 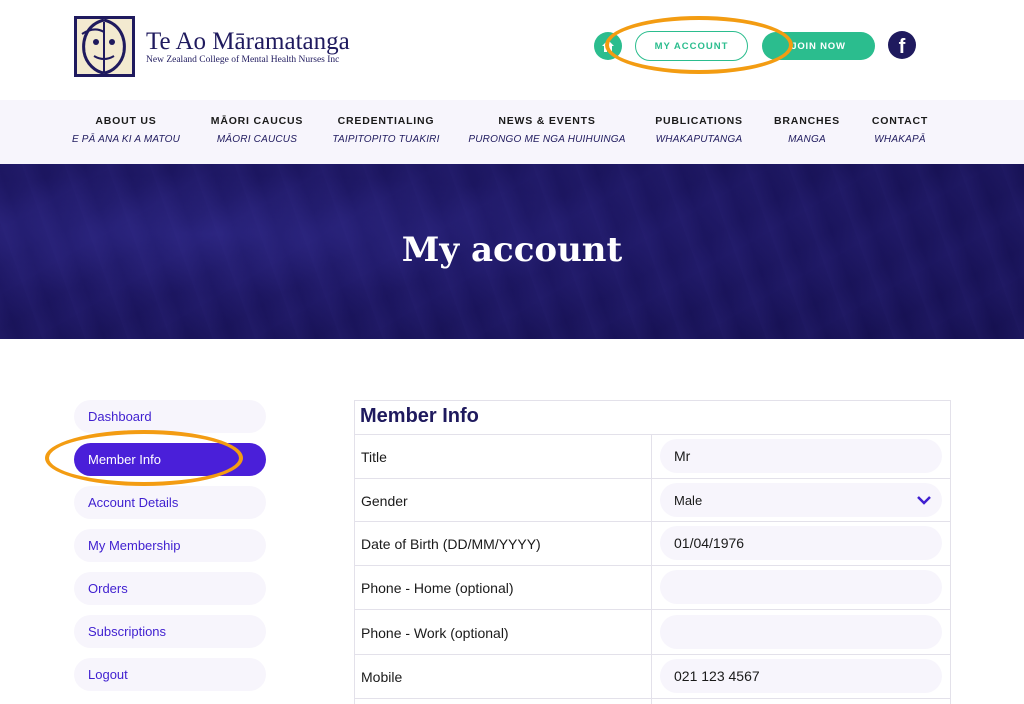 I want to click on nav-sublabel: PURONGO ME NGA HUIHUINGA, so click(x=547, y=139).